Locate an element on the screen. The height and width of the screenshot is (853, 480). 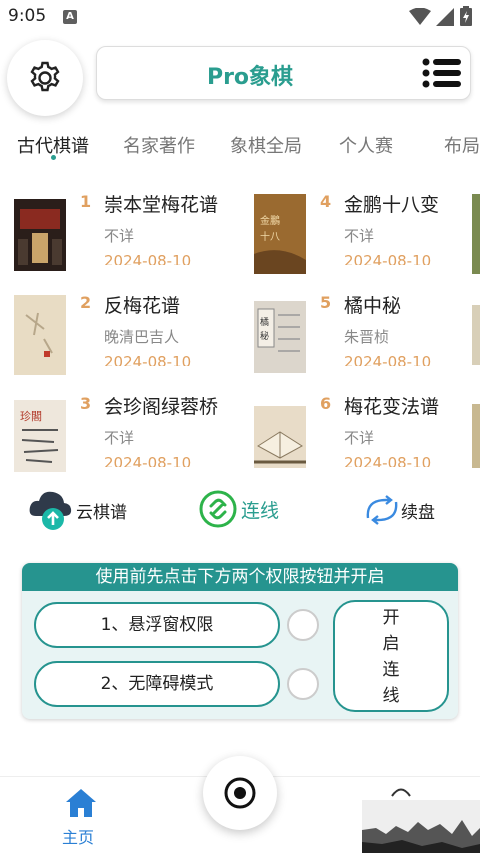
center-target-button is located at coordinates (240, 793).